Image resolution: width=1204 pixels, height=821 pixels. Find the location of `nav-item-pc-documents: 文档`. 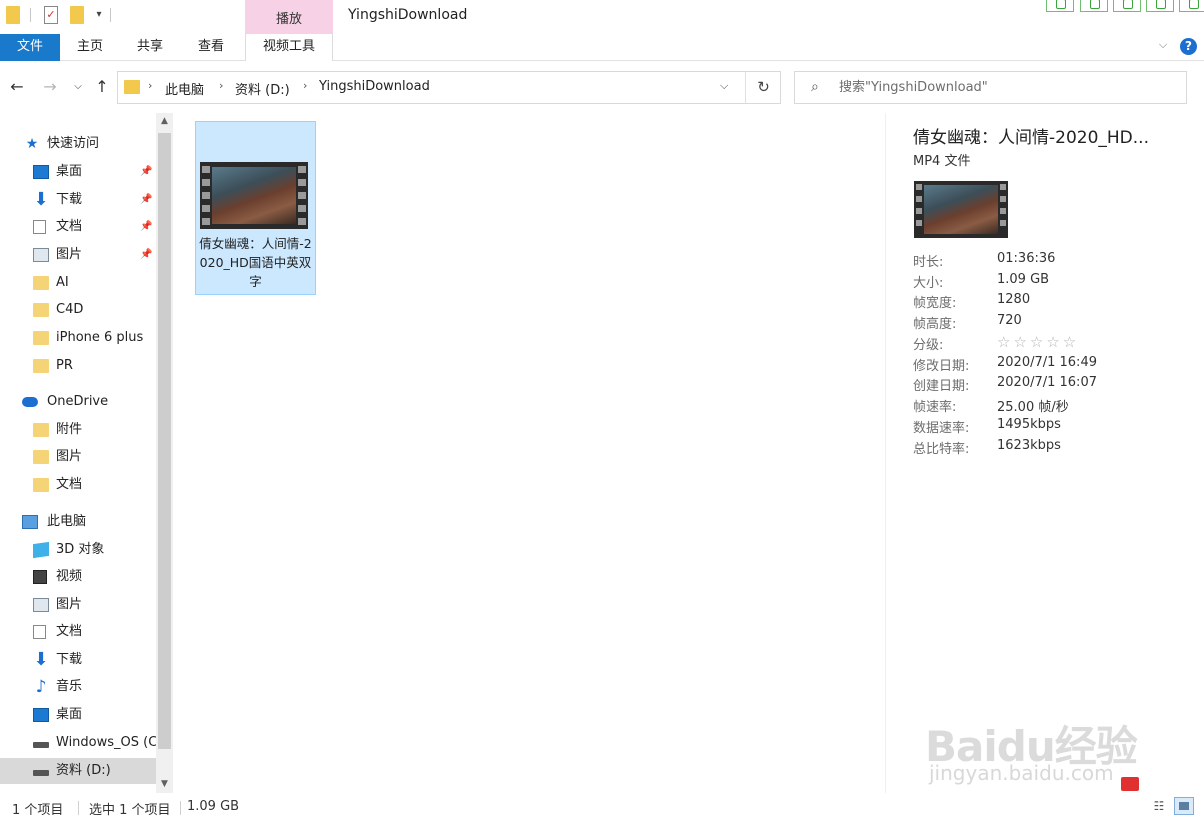

nav-item-pc-documents: 文档 is located at coordinates (78, 632).